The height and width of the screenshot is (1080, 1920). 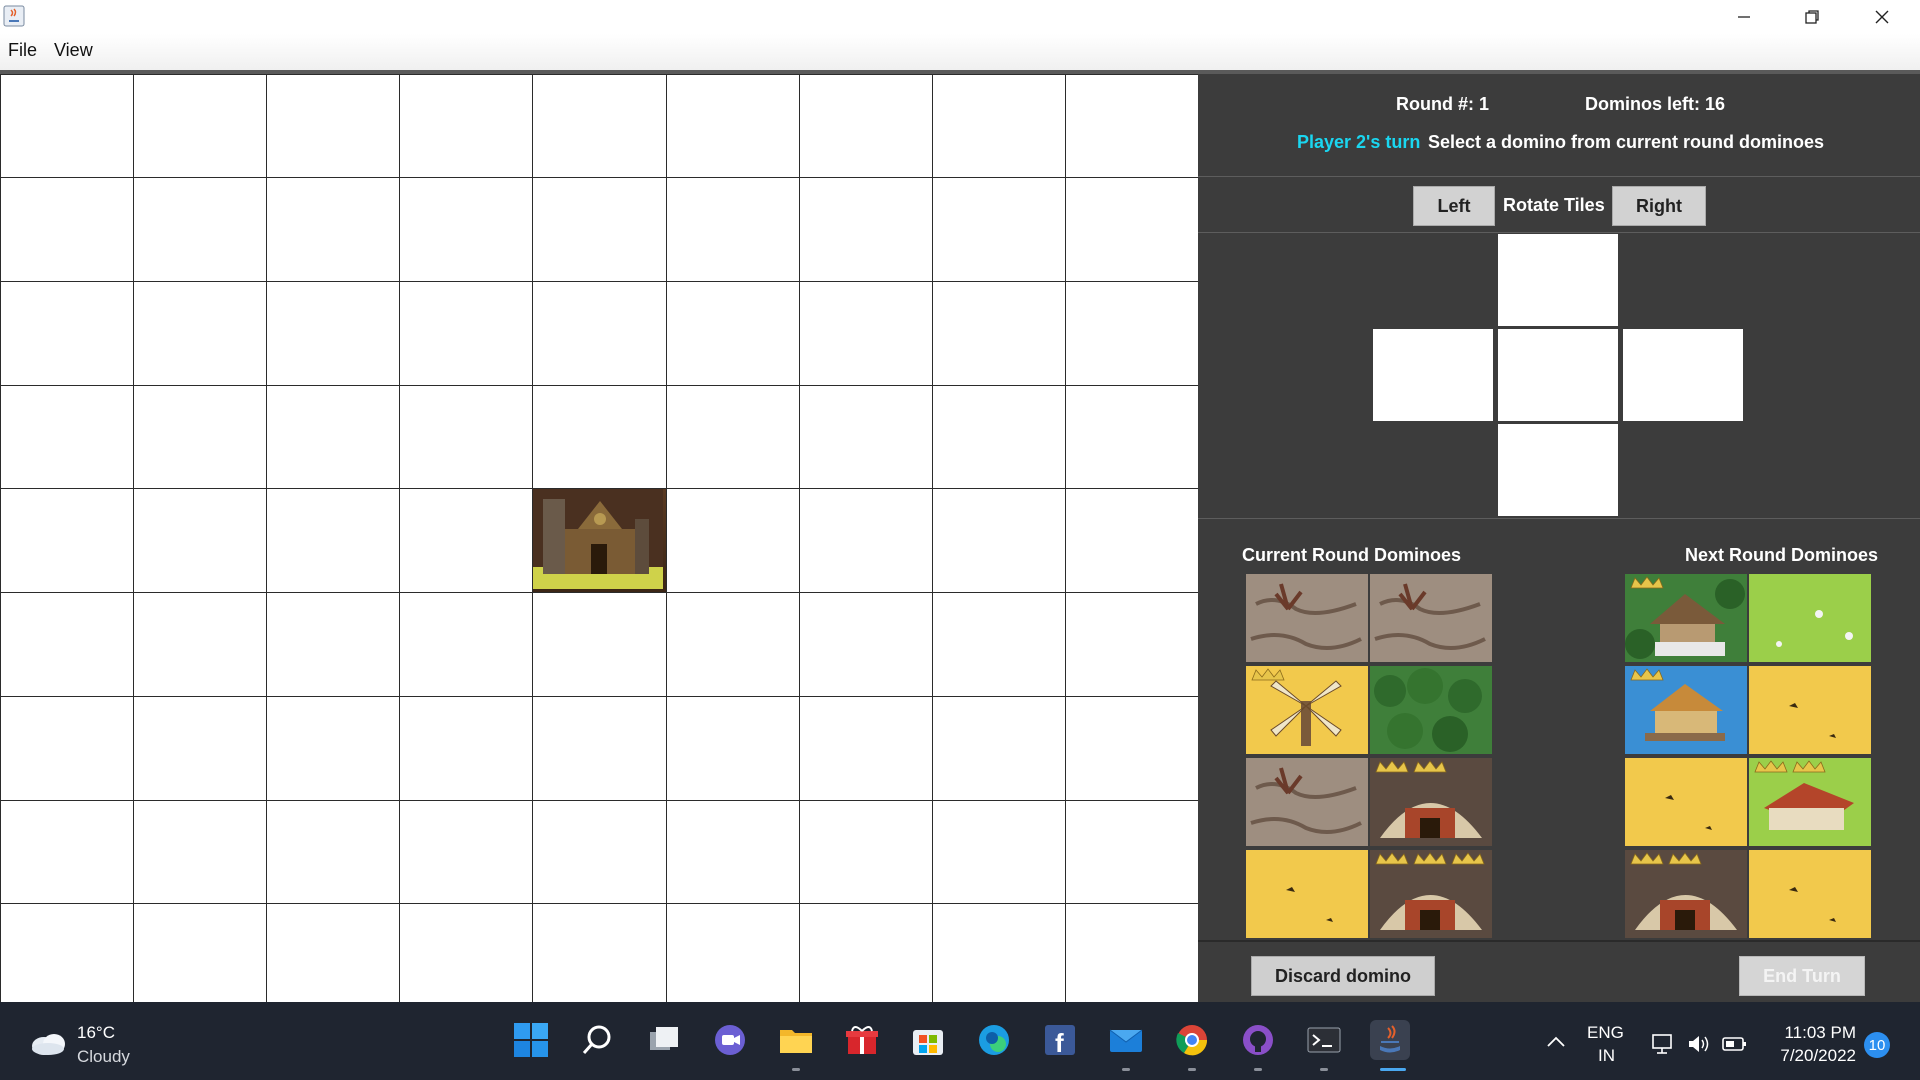 What do you see at coordinates (1307, 618) in the screenshot?
I see `current-domino-1-left-tile` at bounding box center [1307, 618].